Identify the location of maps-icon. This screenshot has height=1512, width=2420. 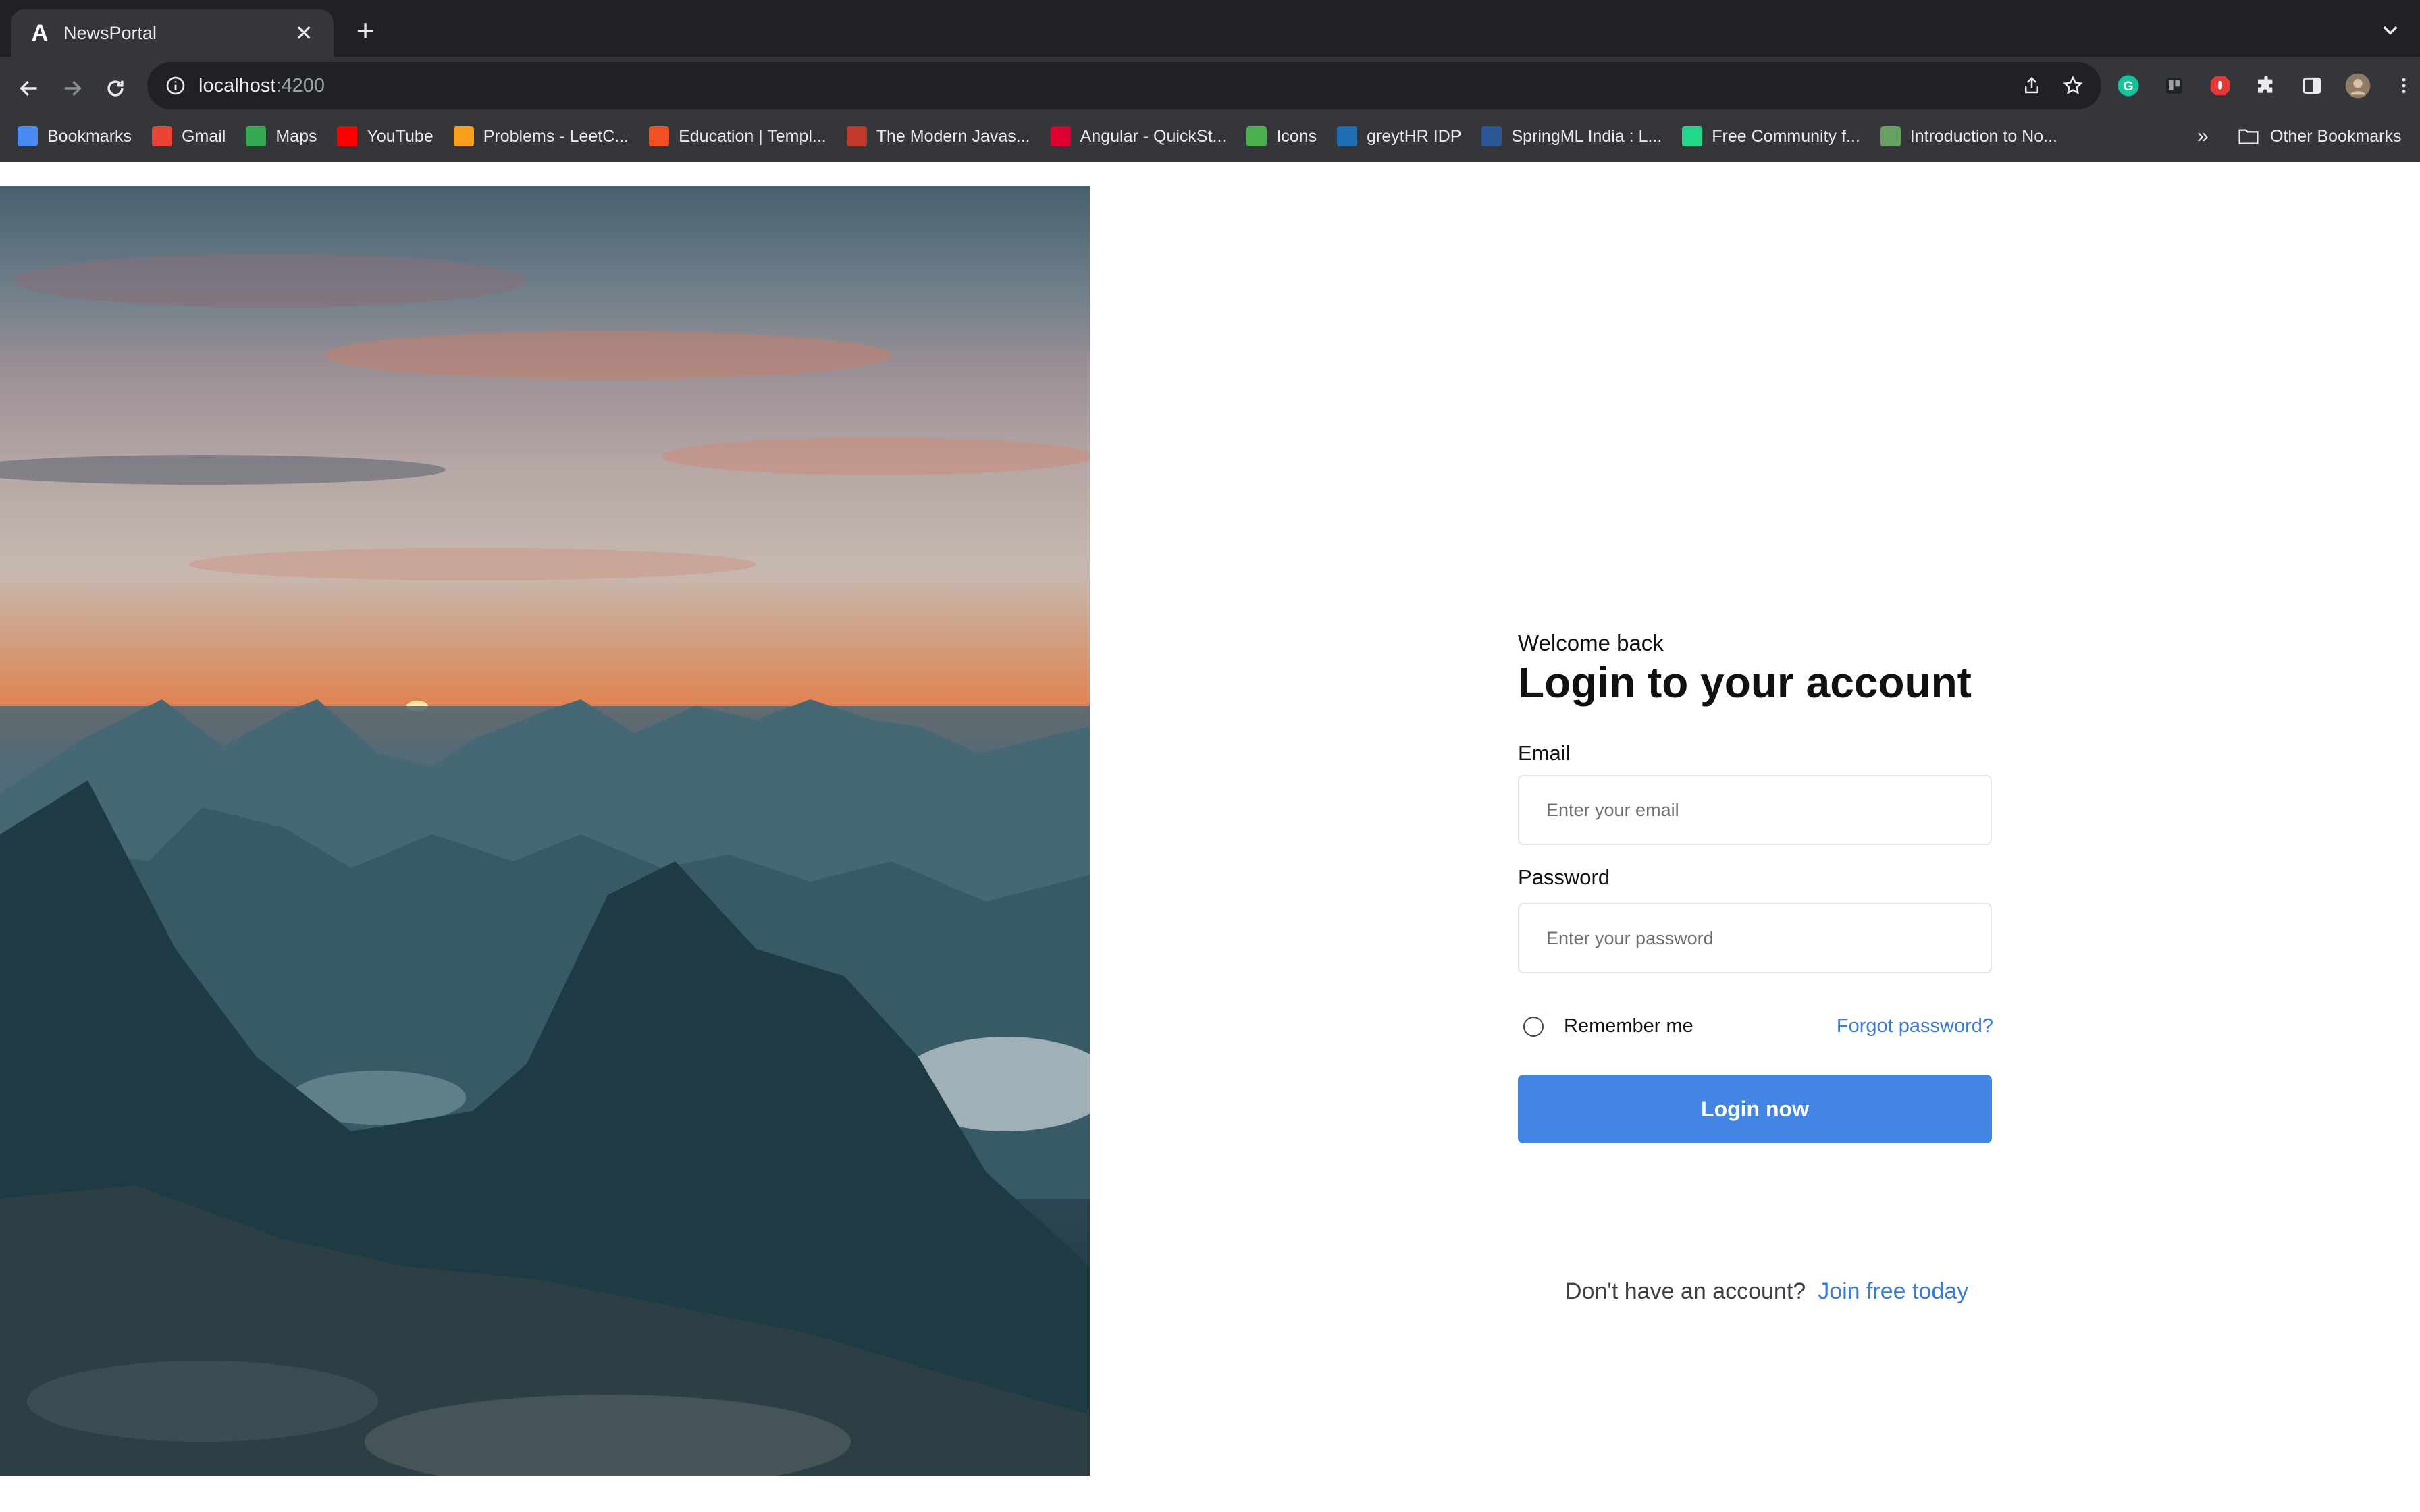
(256, 136).